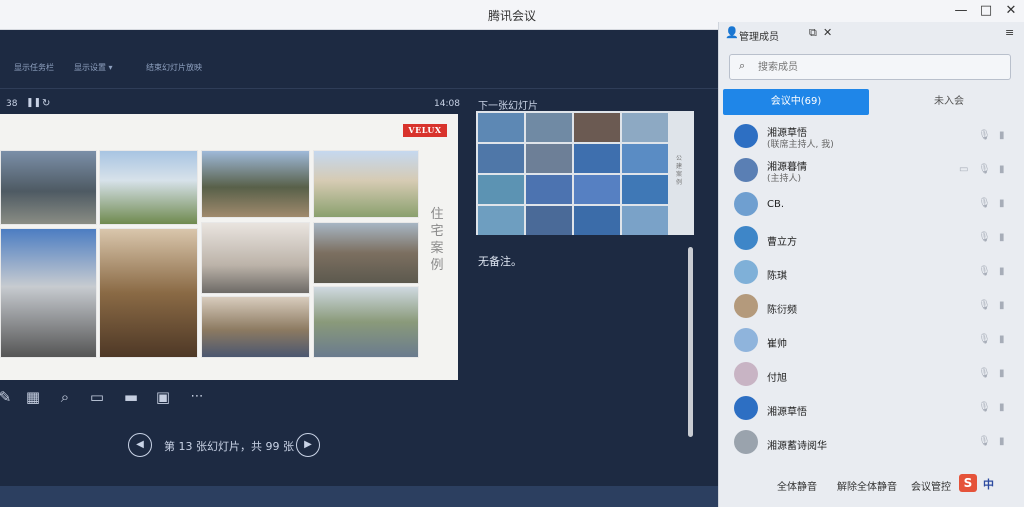  Describe the element at coordinates (871, 443) in the screenshot. I see `member-row: 湘源蓄诗阅华 🎙 ▮` at that location.